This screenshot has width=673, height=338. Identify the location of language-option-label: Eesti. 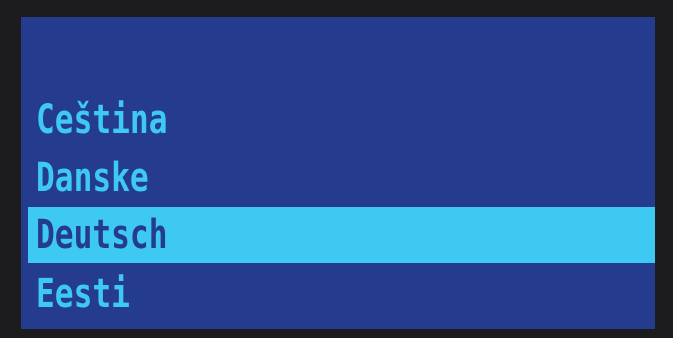
(83, 294).